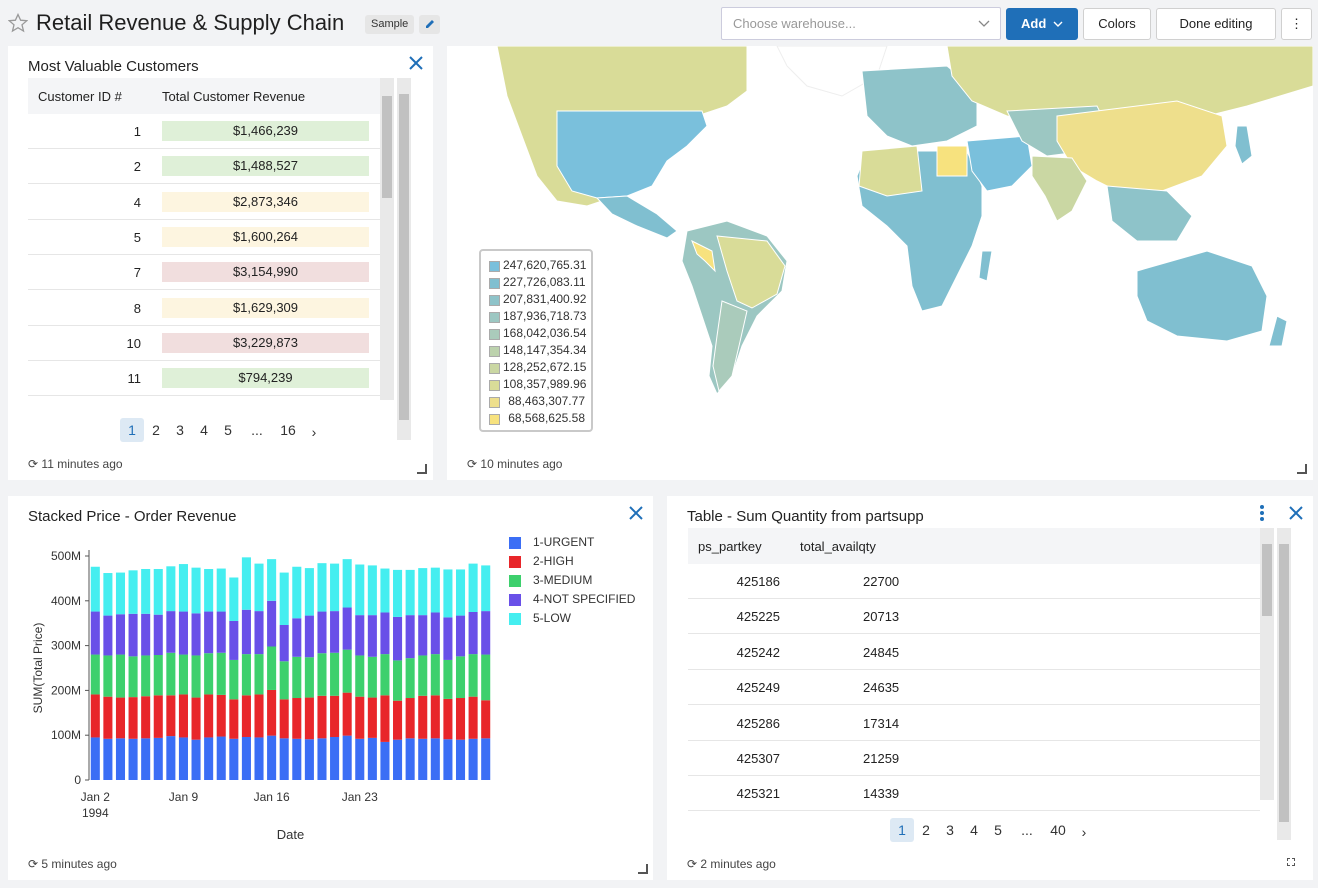 Image resolution: width=1318 pixels, height=888 pixels. Describe the element at coordinates (18, 23) in the screenshot. I see `favorite-star-icon` at that location.